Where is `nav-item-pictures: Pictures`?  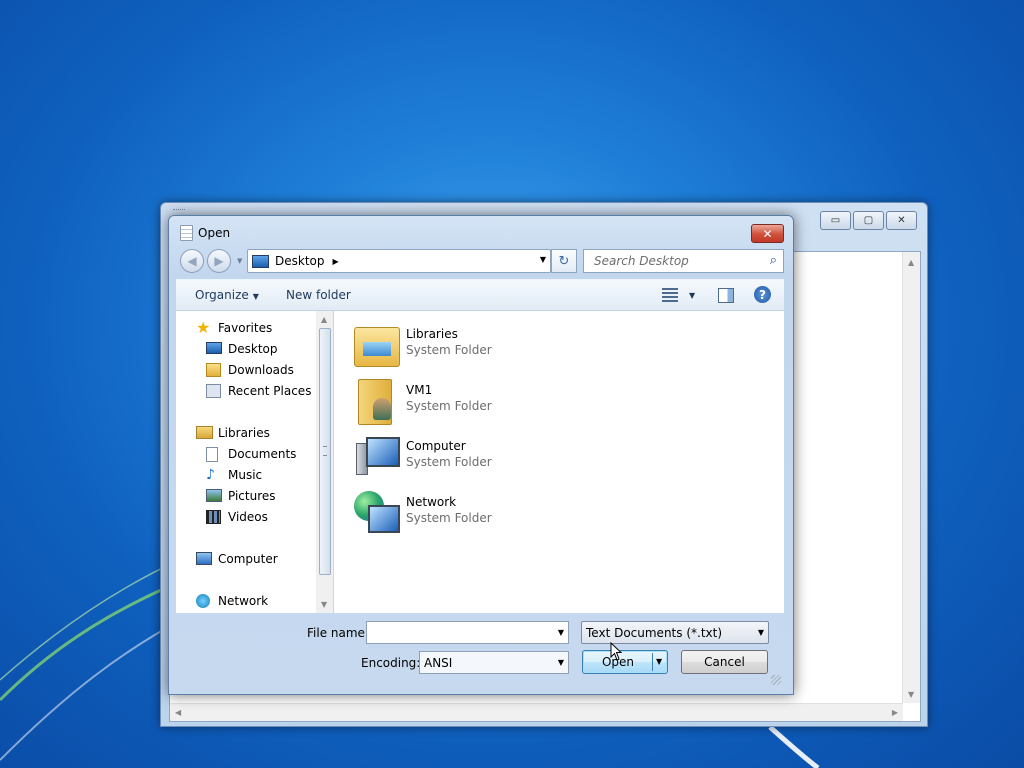
nav-item-pictures: Pictures is located at coordinates (241, 496).